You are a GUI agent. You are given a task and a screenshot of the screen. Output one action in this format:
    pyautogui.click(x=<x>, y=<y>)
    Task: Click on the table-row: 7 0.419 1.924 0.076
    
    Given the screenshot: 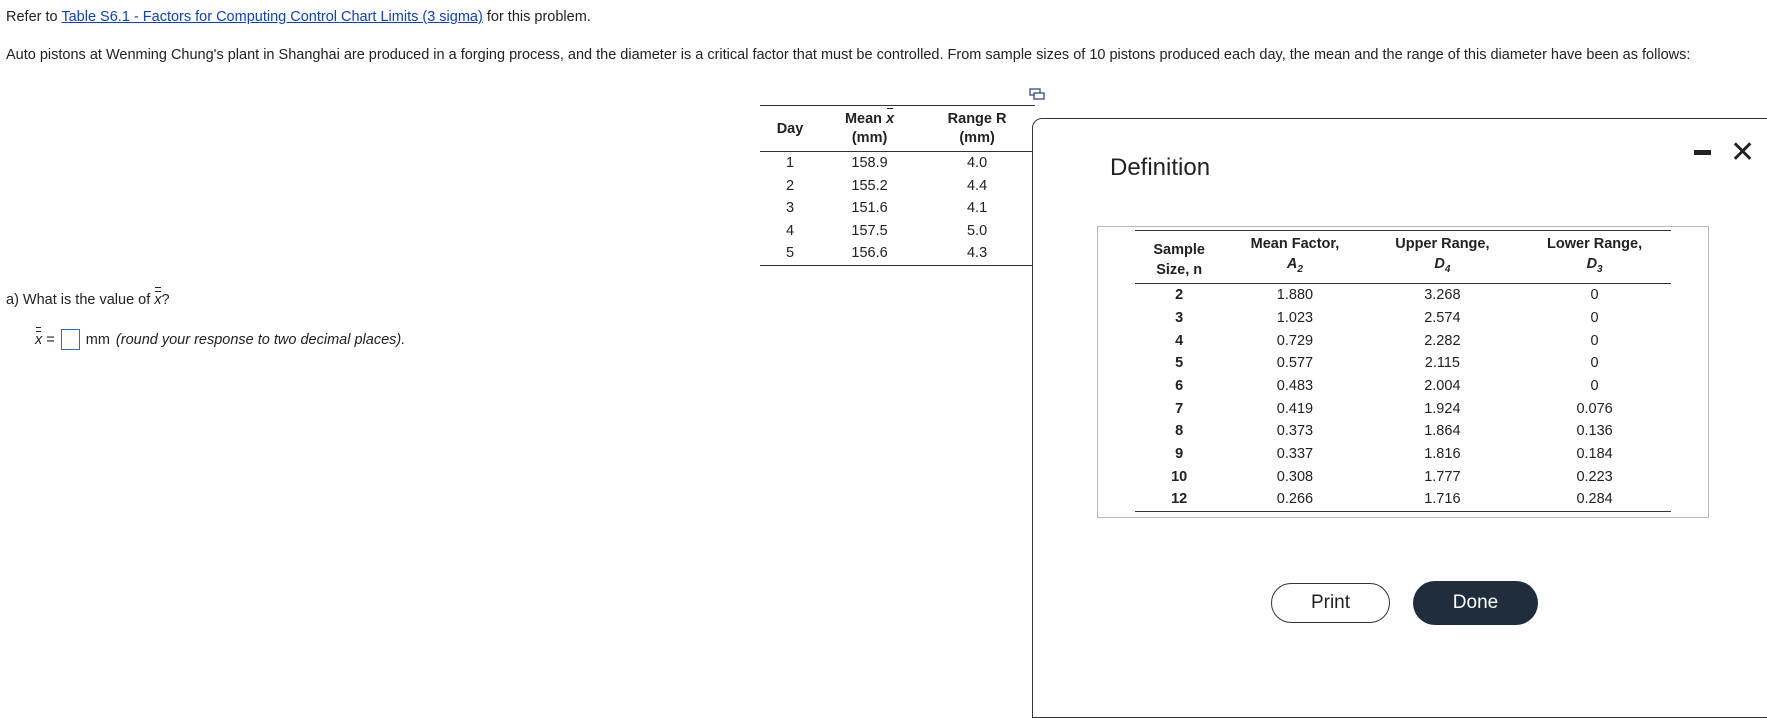 What is the action you would take?
    pyautogui.click(x=1394, y=408)
    